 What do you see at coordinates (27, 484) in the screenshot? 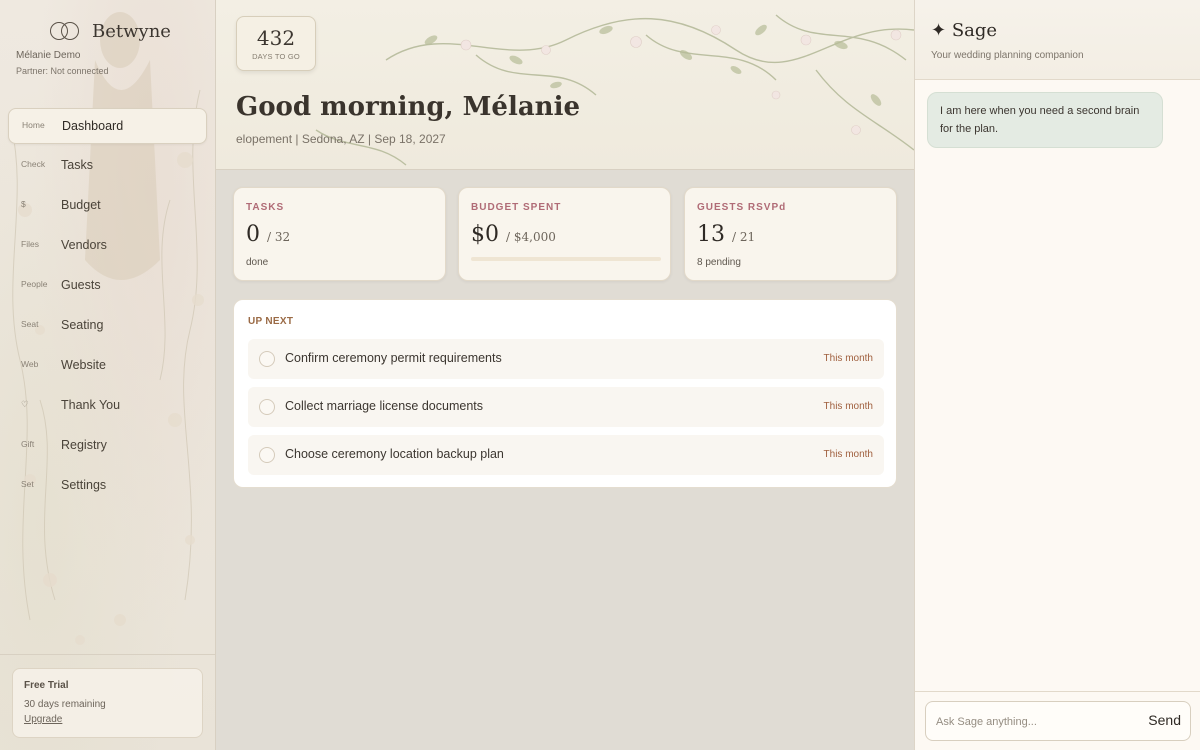
I see `settings-icon: Set` at bounding box center [27, 484].